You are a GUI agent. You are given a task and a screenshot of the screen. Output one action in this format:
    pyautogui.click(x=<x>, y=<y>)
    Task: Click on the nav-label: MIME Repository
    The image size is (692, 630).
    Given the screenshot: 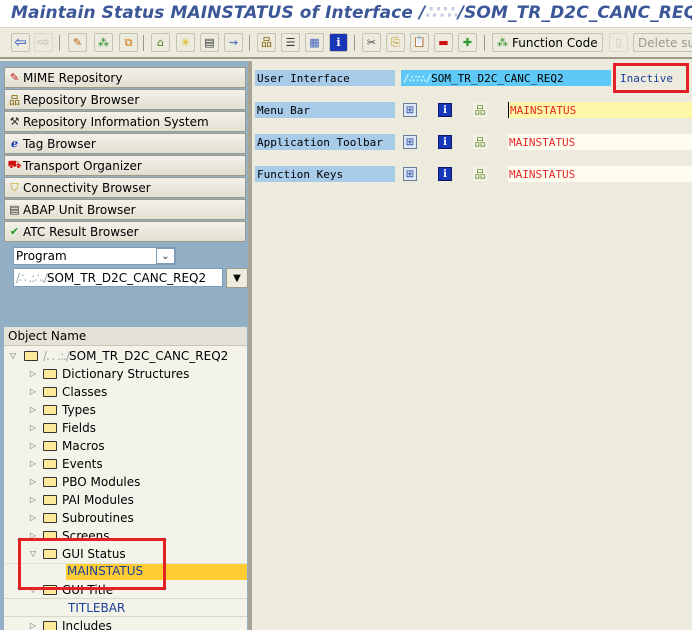 What is the action you would take?
    pyautogui.click(x=73, y=77)
    